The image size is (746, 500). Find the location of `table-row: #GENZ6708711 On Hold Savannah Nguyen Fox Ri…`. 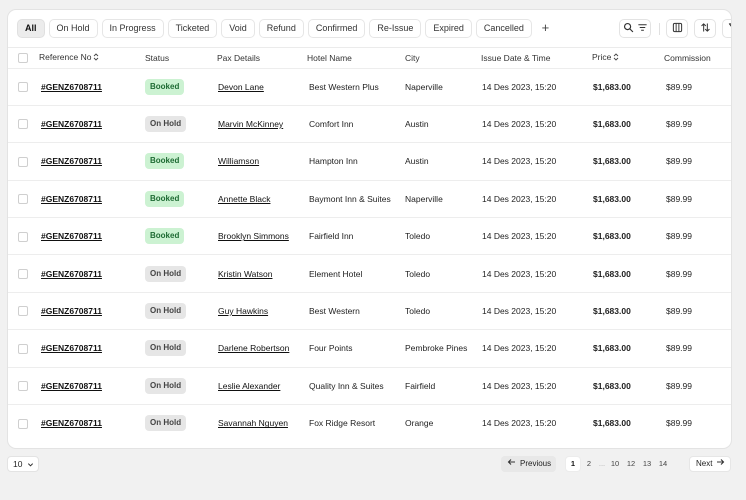

table-row: #GENZ6708711 On Hold Savannah Nguyen Fox Ri… is located at coordinates (369, 423).